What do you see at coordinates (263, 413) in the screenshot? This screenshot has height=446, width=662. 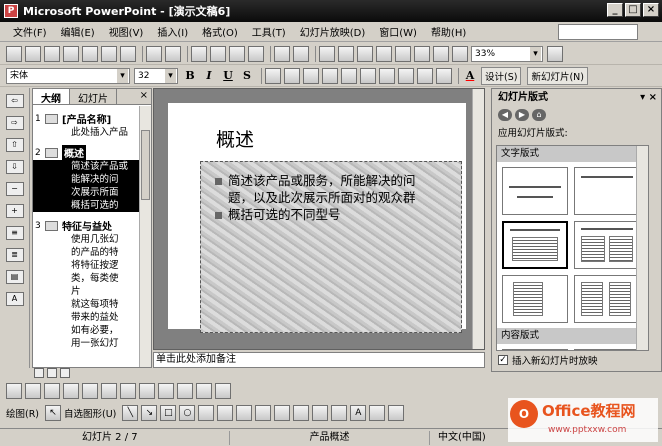 I see `diagram-icon` at bounding box center [263, 413].